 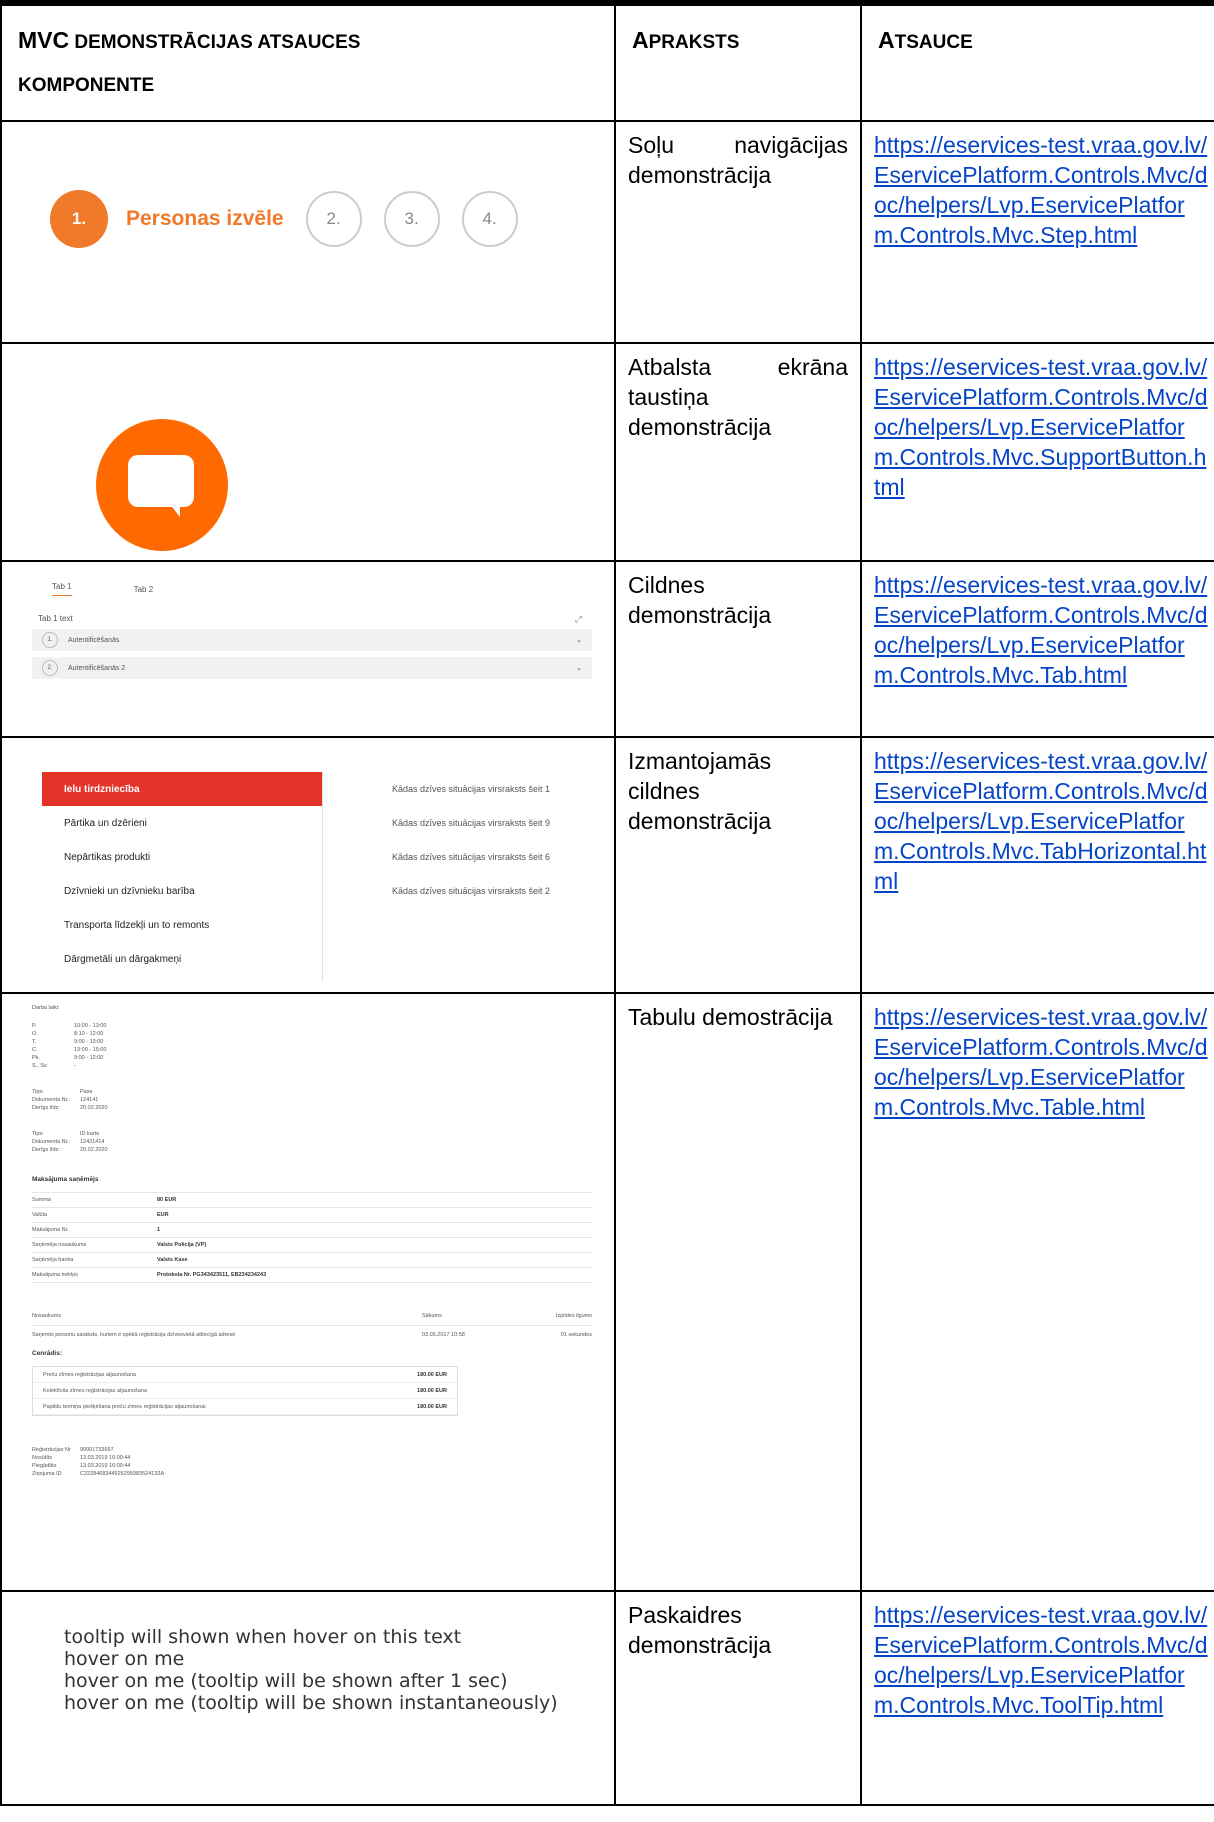 What do you see at coordinates (205, 218) in the screenshot?
I see `step-1-label: Personas izvēle` at bounding box center [205, 218].